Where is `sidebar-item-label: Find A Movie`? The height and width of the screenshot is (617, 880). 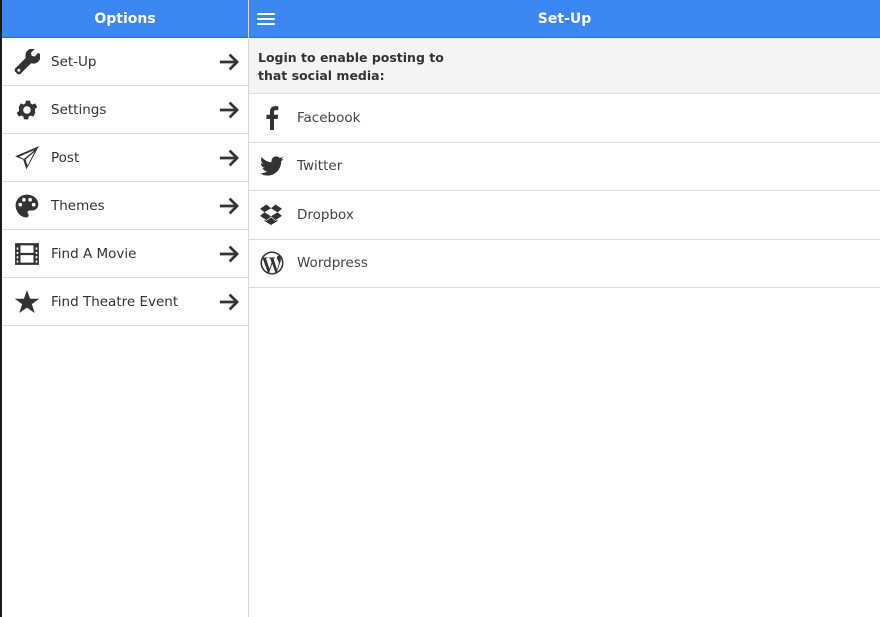
sidebar-item-label: Find A Movie is located at coordinates (94, 253).